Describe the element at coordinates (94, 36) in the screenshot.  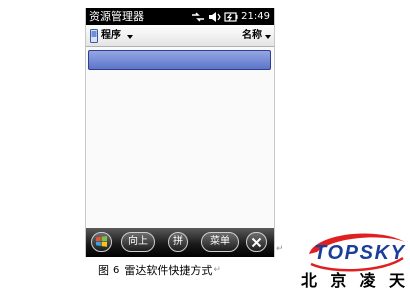
I see `pda-device-icon` at that location.